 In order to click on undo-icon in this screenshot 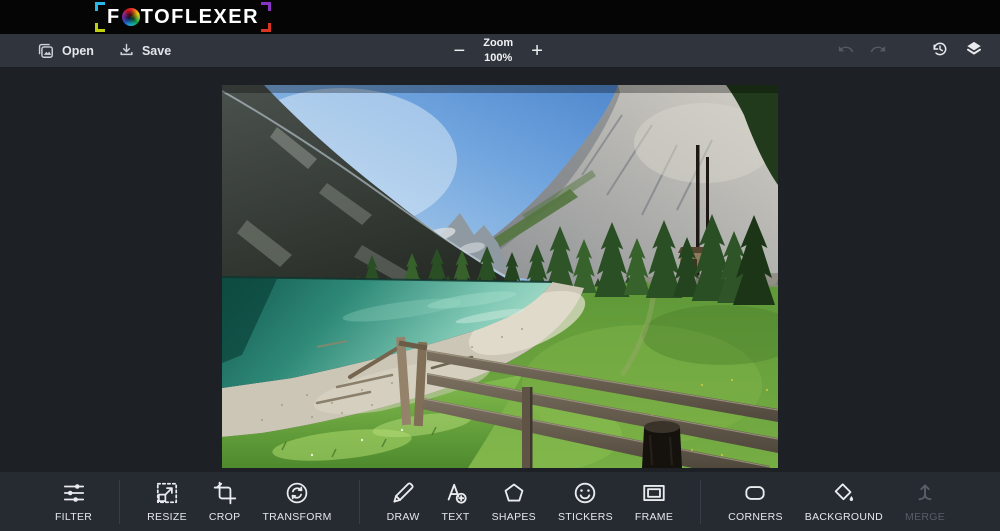, I will do `click(845, 51)`.